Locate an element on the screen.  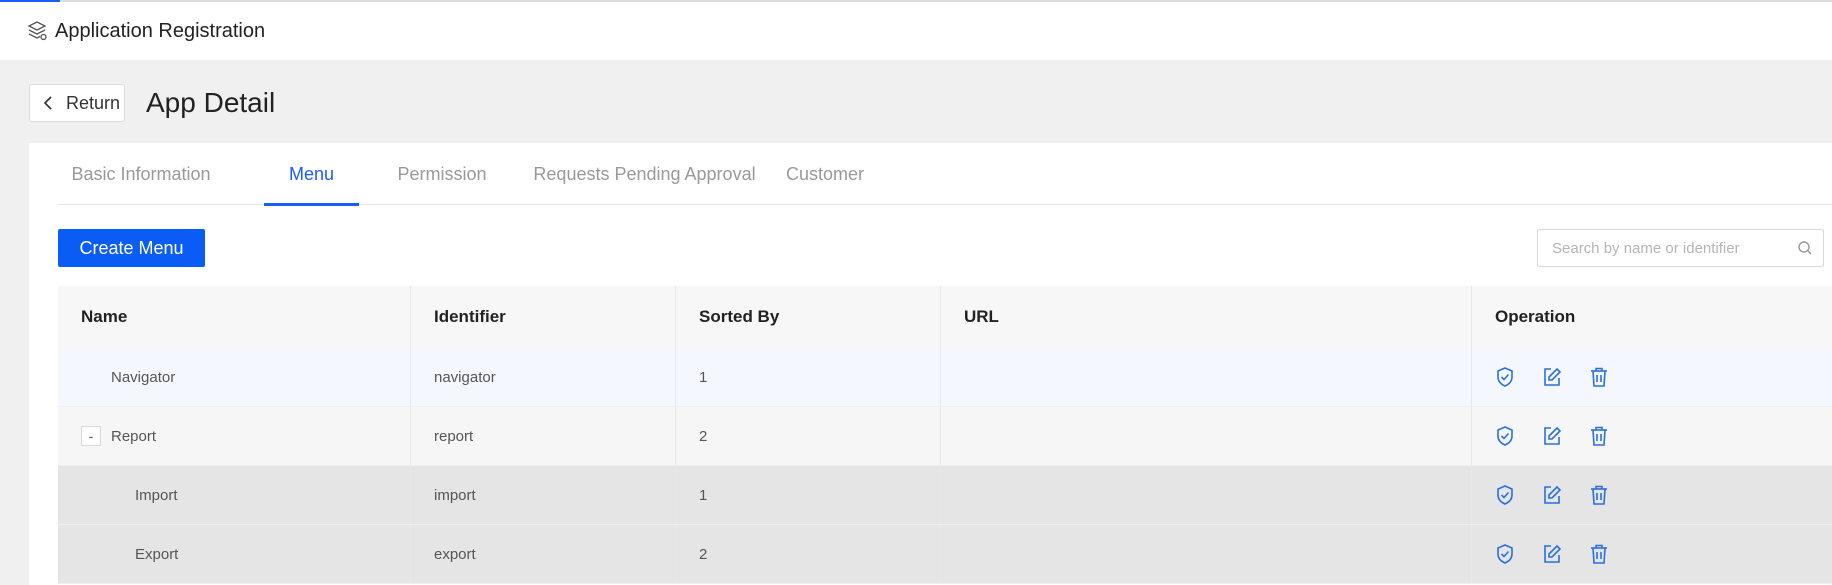
tab-menu: Menu is located at coordinates (311, 174).